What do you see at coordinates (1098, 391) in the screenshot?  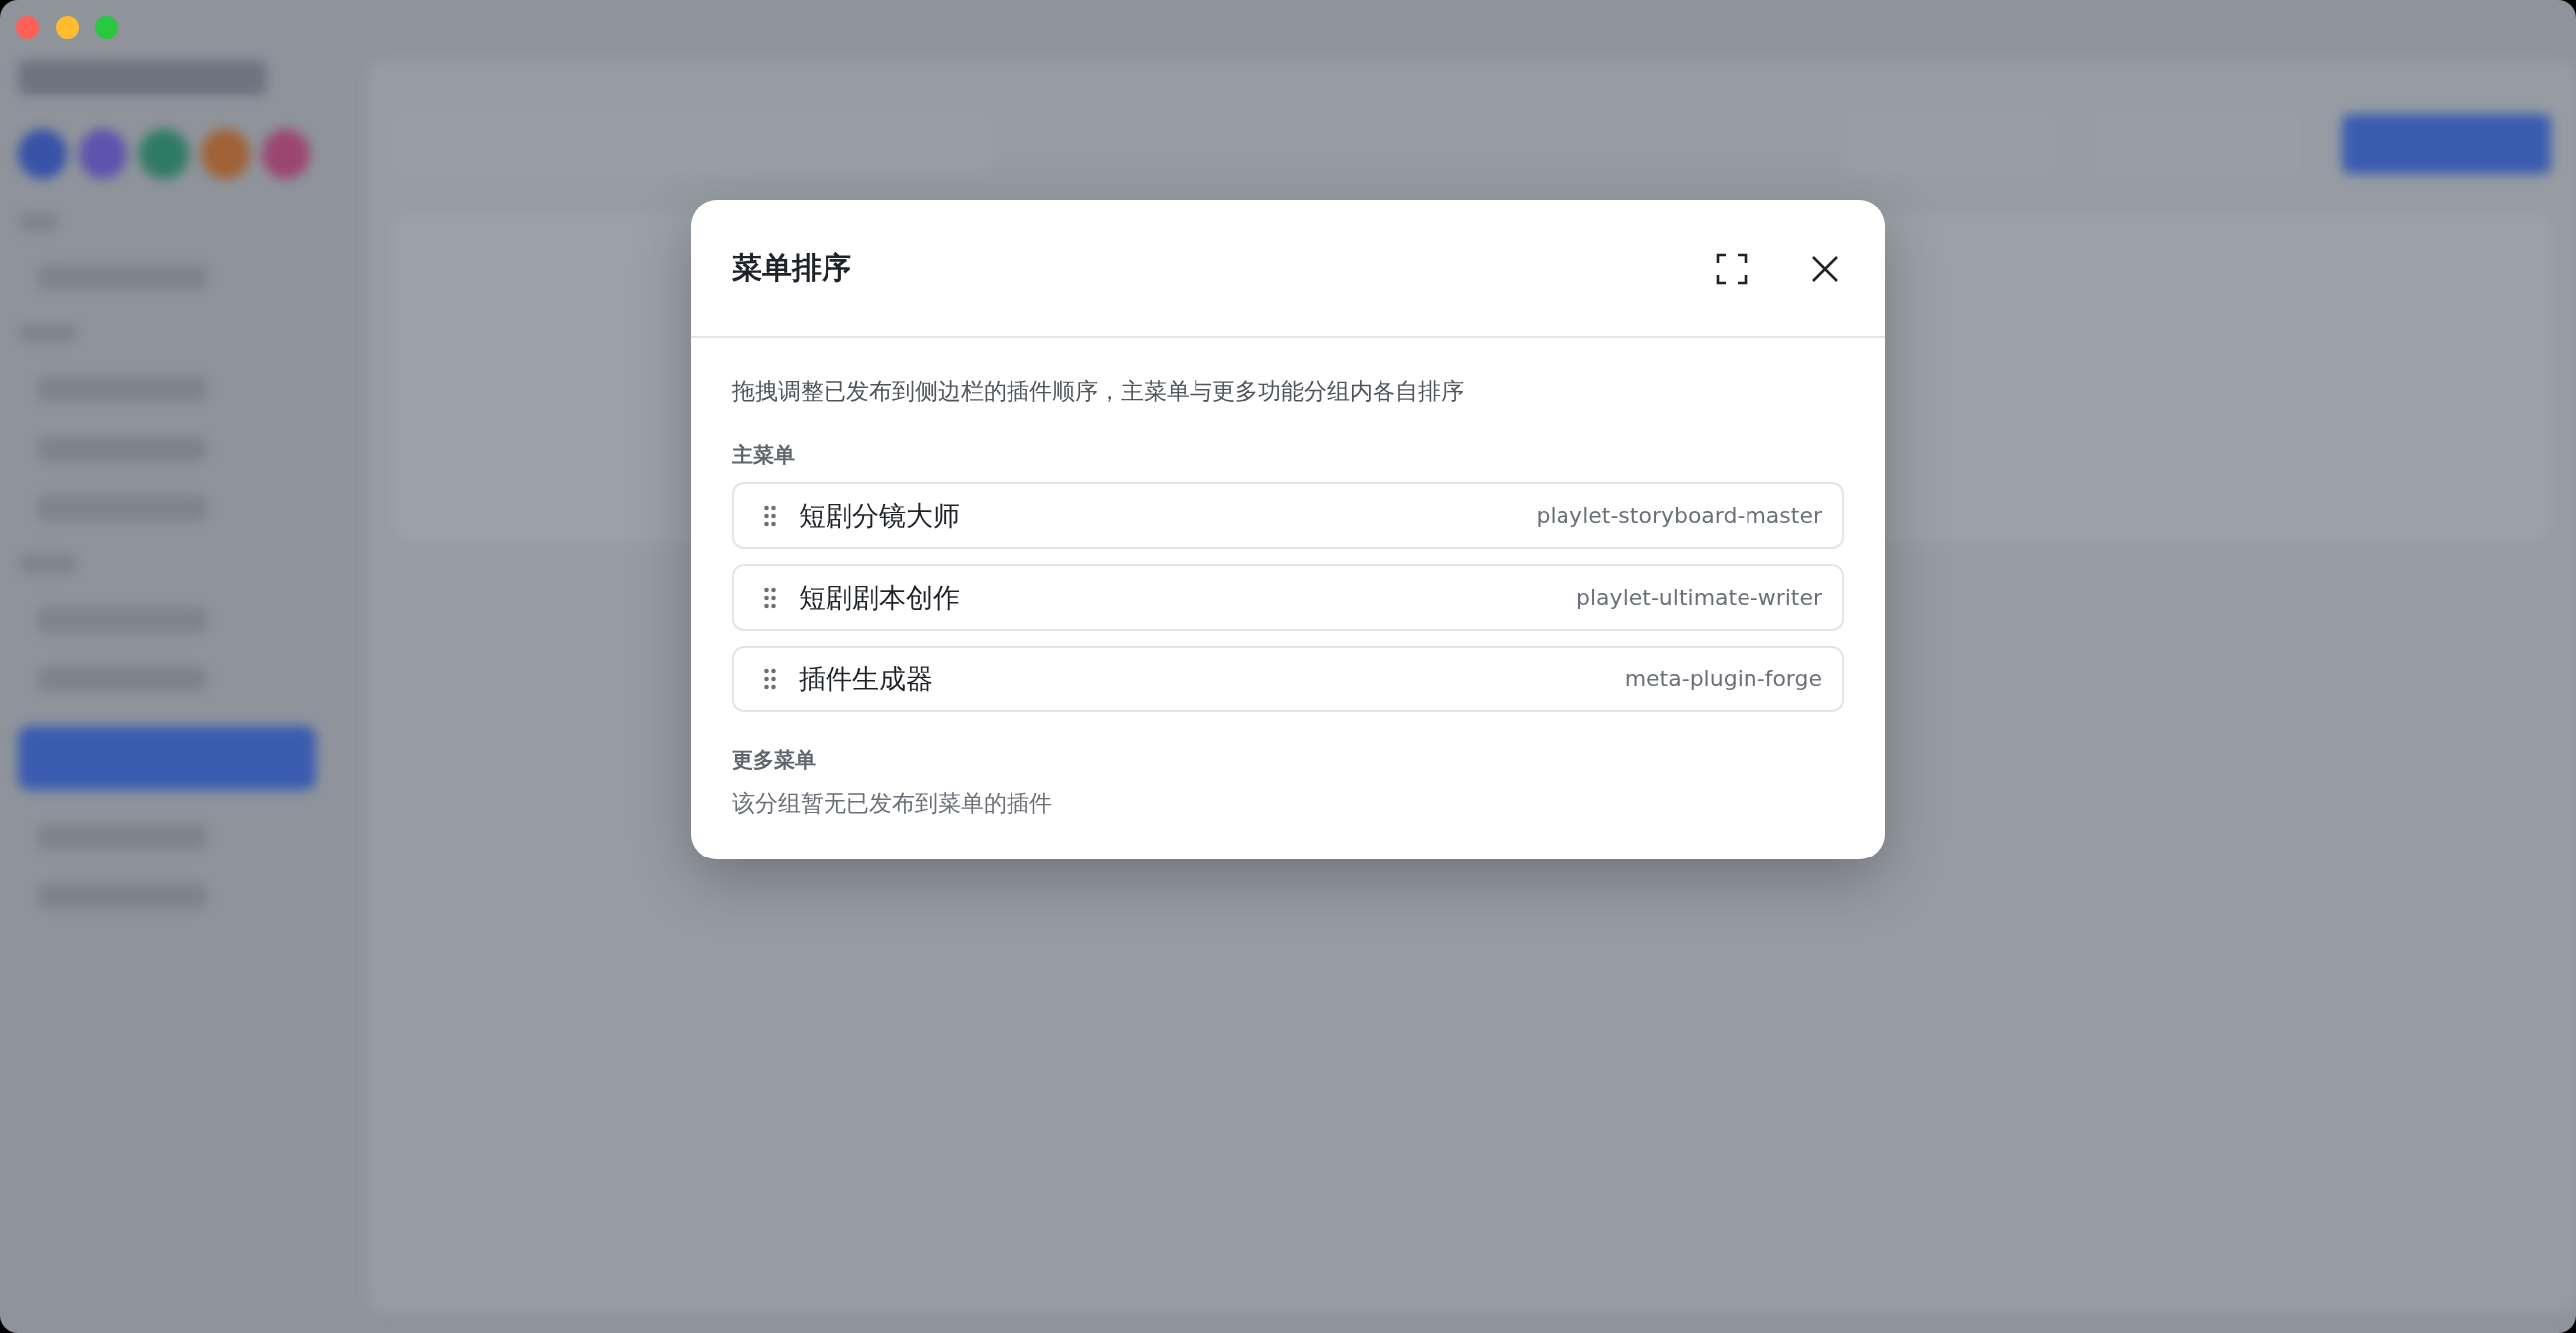 I see `dialog-description: 拖拽调整已发布到侧边栏的插件顺序，主菜单与更多功能分组内各自排序` at bounding box center [1098, 391].